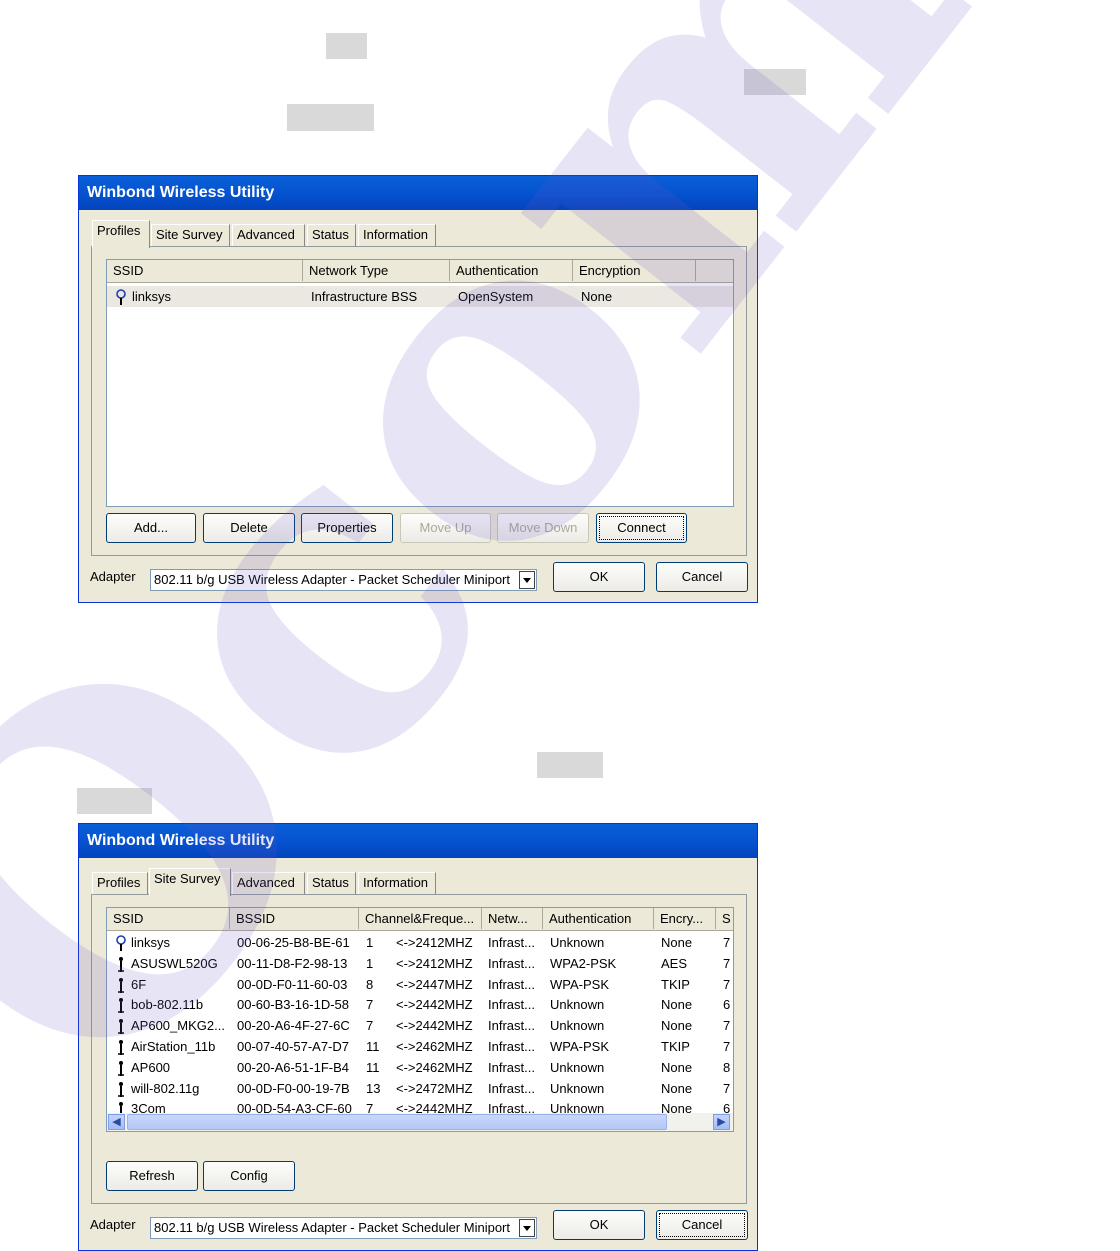 This screenshot has height=1251, width=1120. Describe the element at coordinates (294, 918) in the screenshot. I see `column-header-bssid: BSSID` at that location.